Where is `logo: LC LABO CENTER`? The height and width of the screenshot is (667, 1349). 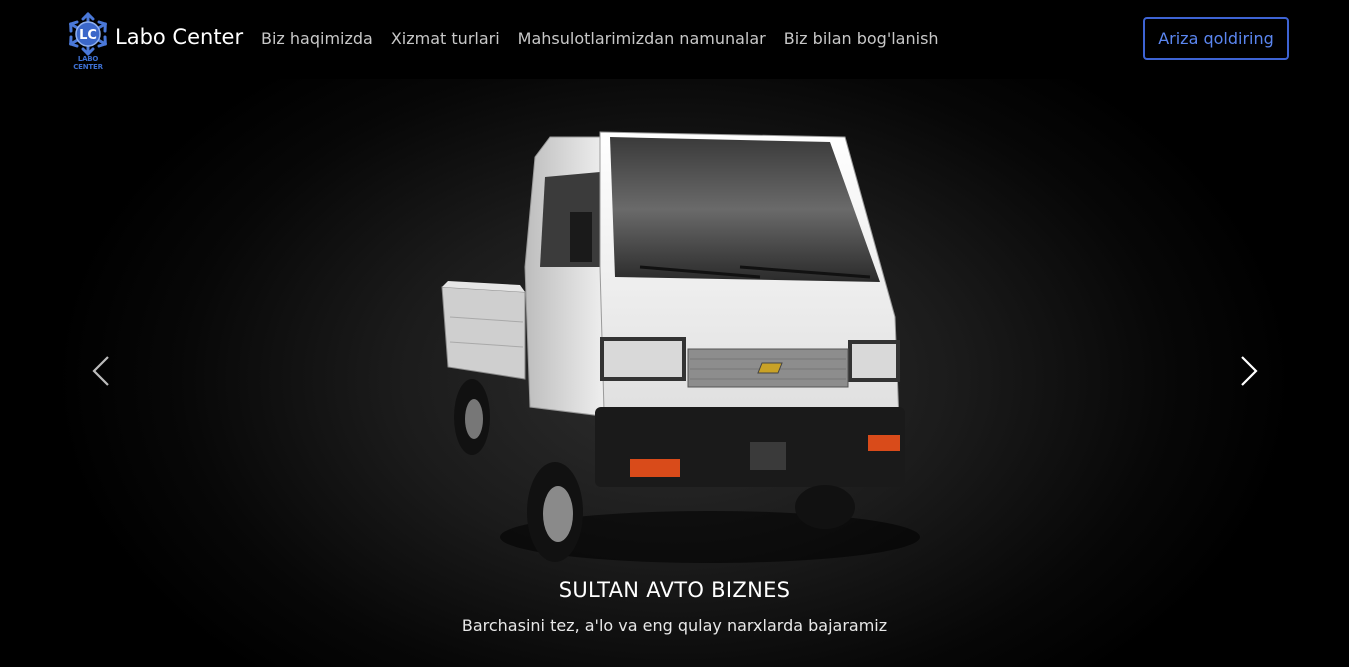
logo: LC LABO CENTER is located at coordinates (88, 41).